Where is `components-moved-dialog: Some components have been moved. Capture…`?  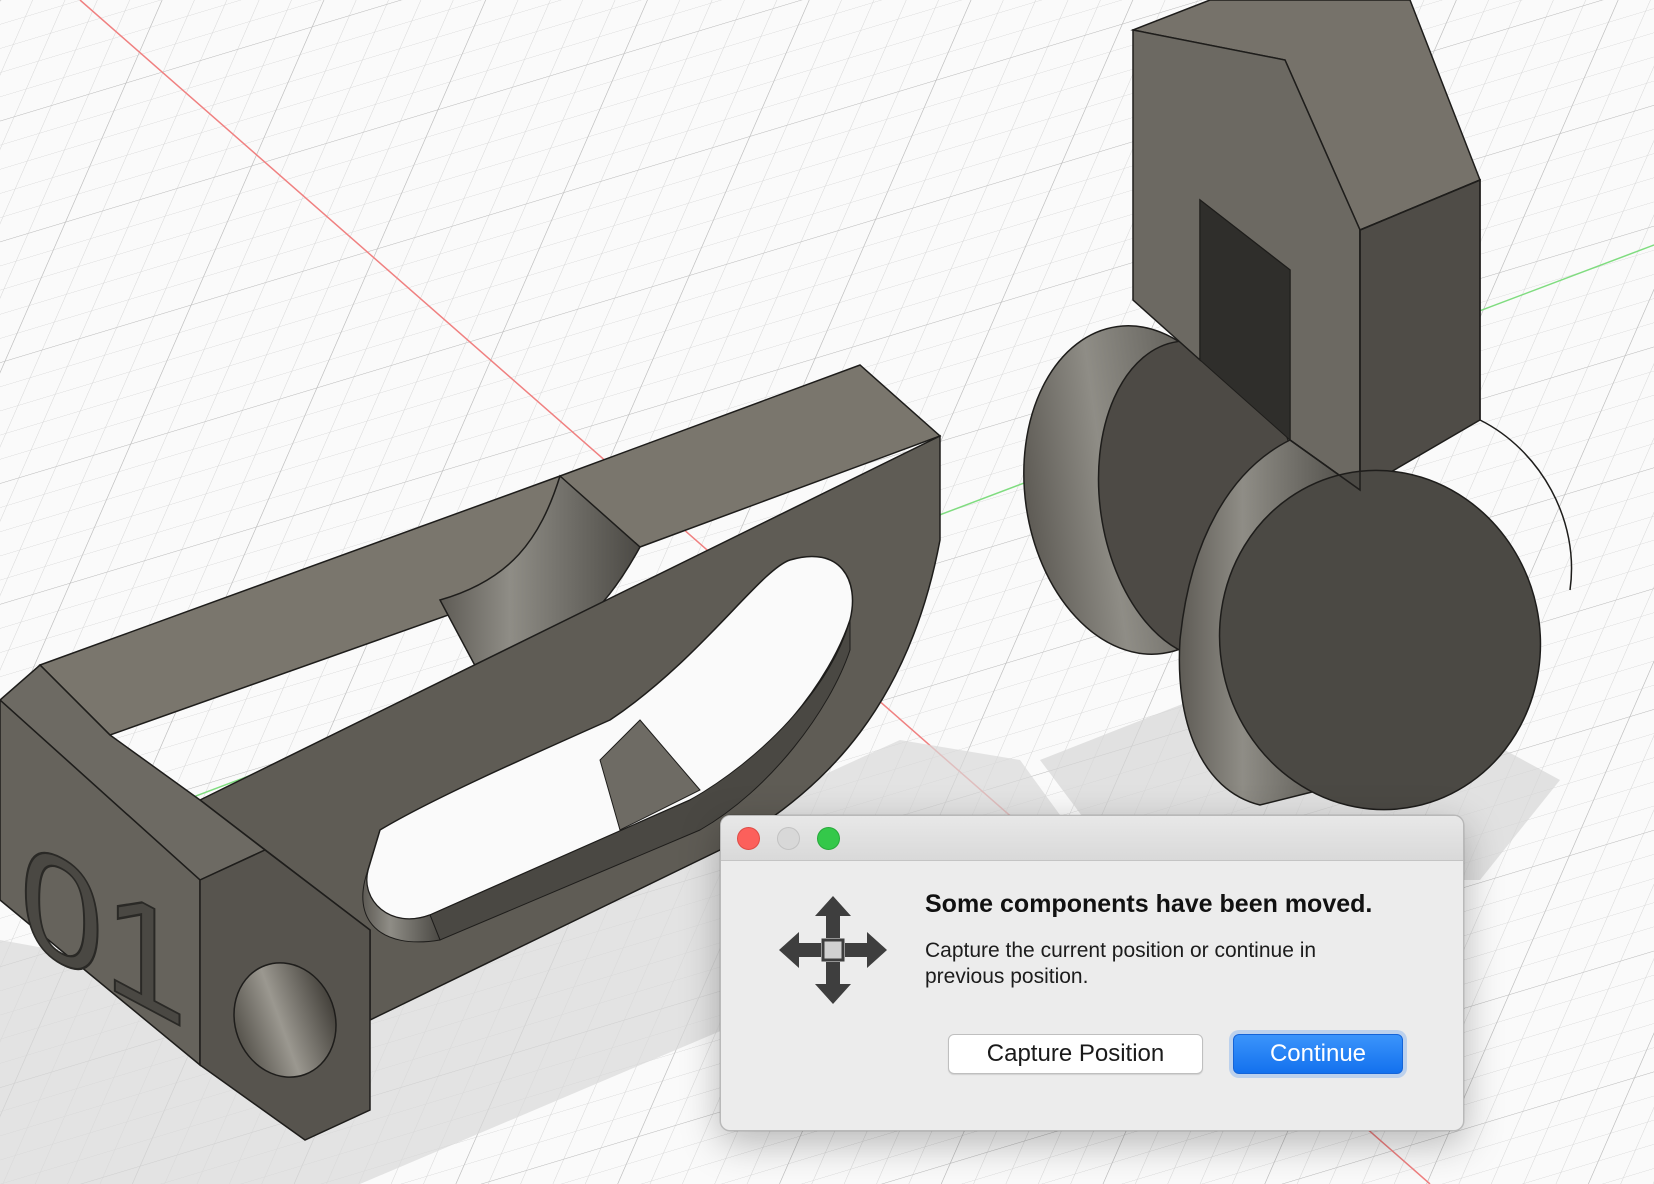 components-moved-dialog: Some components have been moved. Capture… is located at coordinates (1092, 973).